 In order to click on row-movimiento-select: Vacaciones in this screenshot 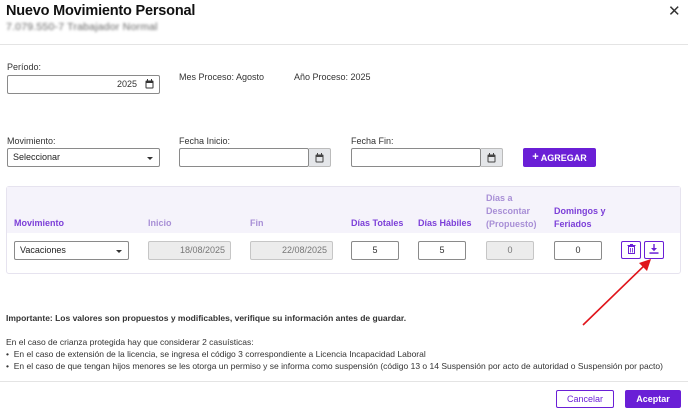, I will do `click(71, 250)`.